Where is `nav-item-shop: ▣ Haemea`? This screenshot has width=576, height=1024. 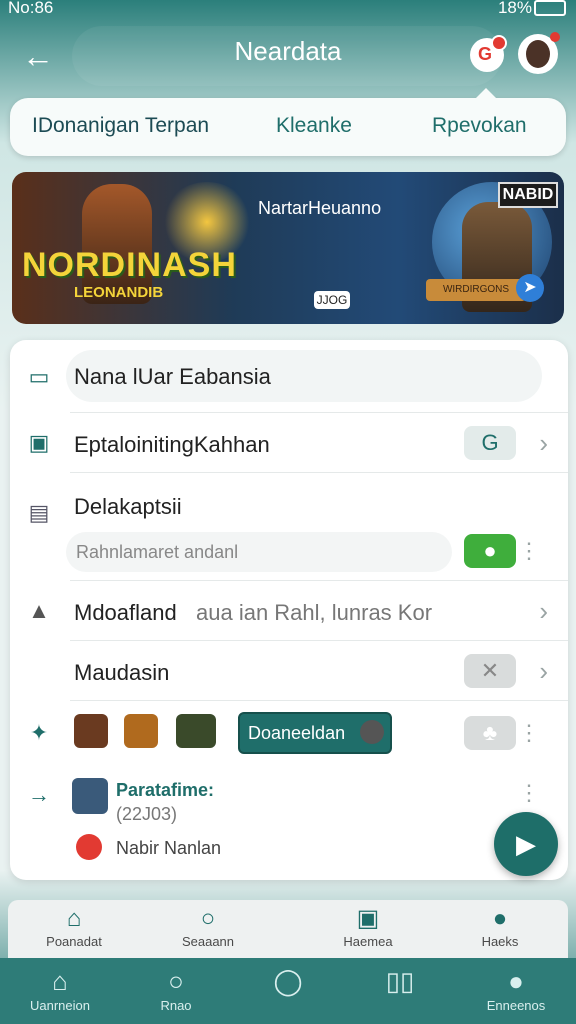
nav-item-shop: ▣ Haemea is located at coordinates (368, 926).